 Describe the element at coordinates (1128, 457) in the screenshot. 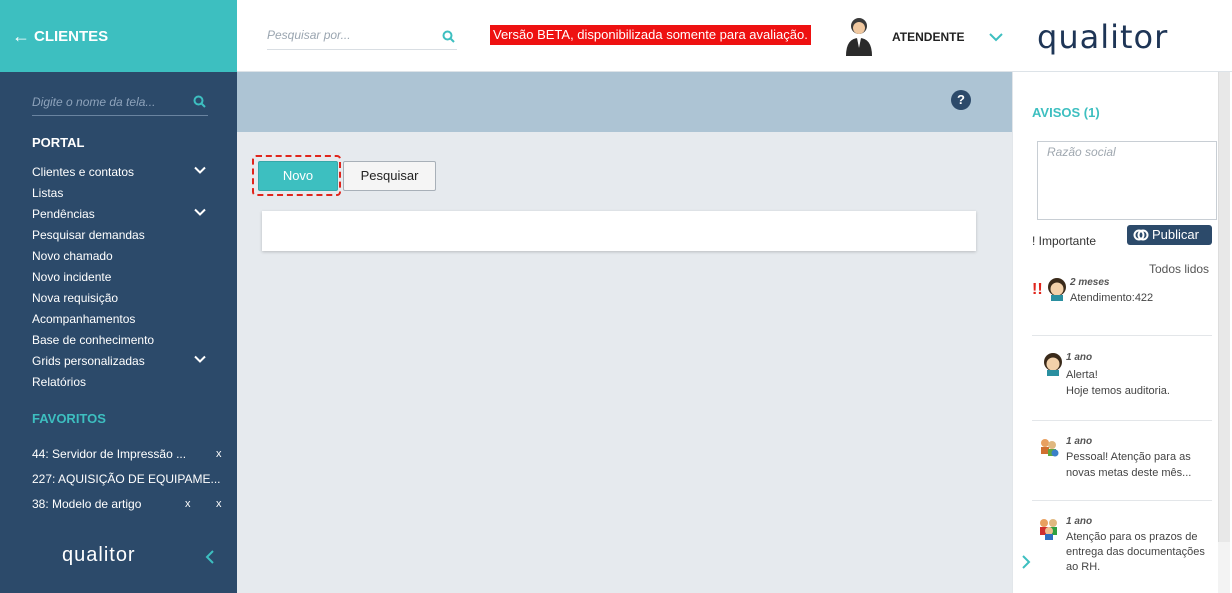

I see `notification-text: Pessoal! Atenção para as` at that location.